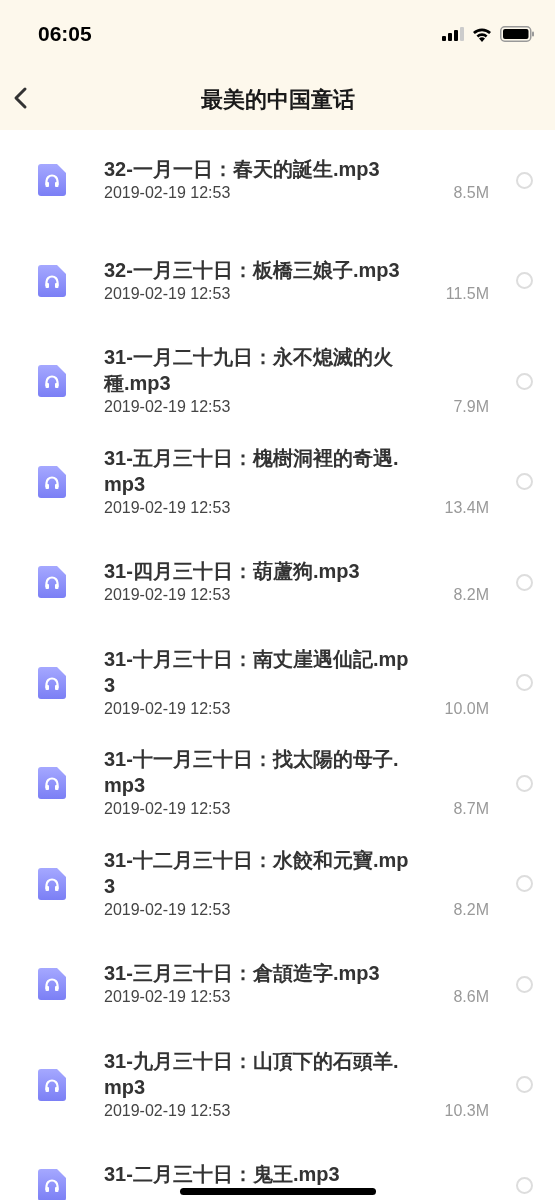  I want to click on file-name: 31-四月三十日：葫蘆狗.mp3, so click(232, 572).